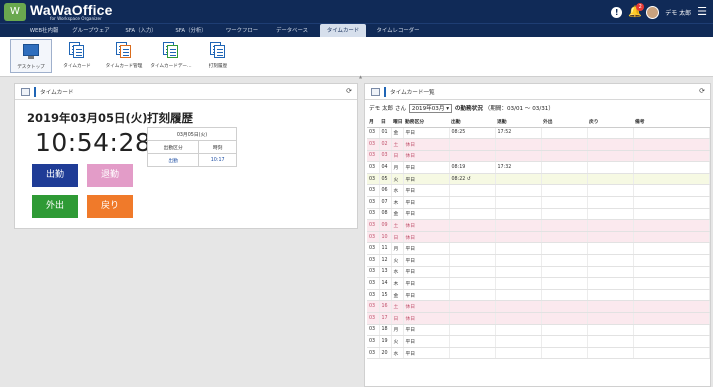  Describe the element at coordinates (538, 133) in the screenshot. I see `table-row: 03 01 金平日 08:25 17:52` at that location.